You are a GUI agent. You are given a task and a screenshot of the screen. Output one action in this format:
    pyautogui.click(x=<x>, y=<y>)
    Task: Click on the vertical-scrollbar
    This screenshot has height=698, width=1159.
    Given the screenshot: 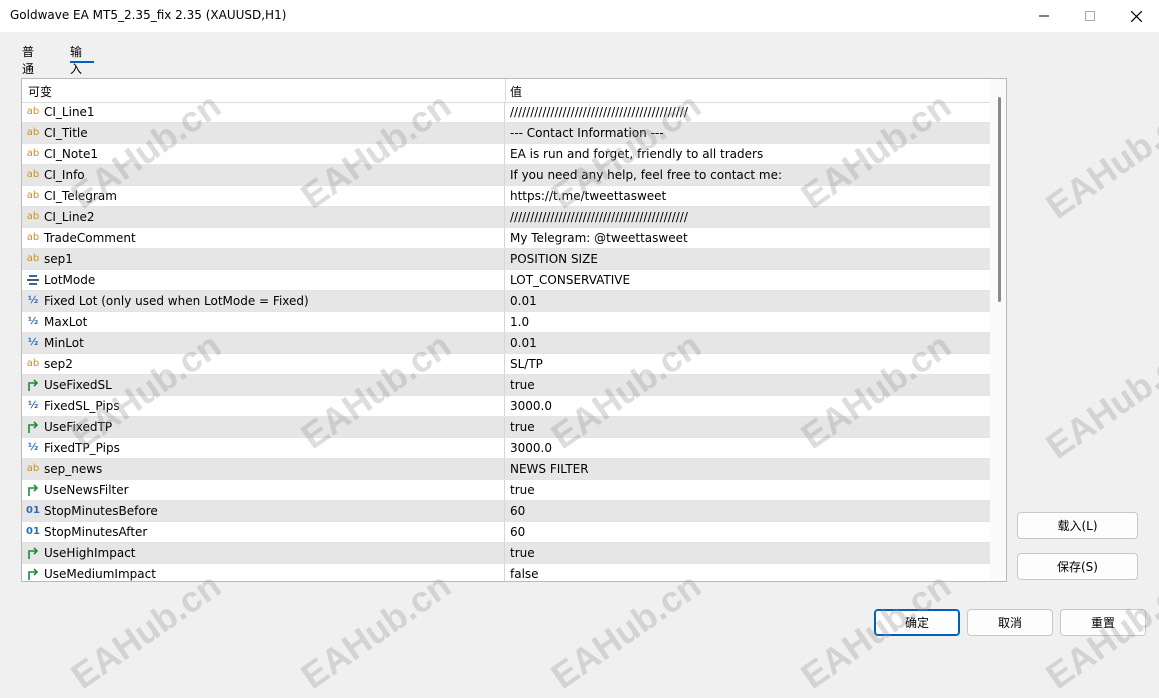 What is the action you would take?
    pyautogui.click(x=998, y=330)
    